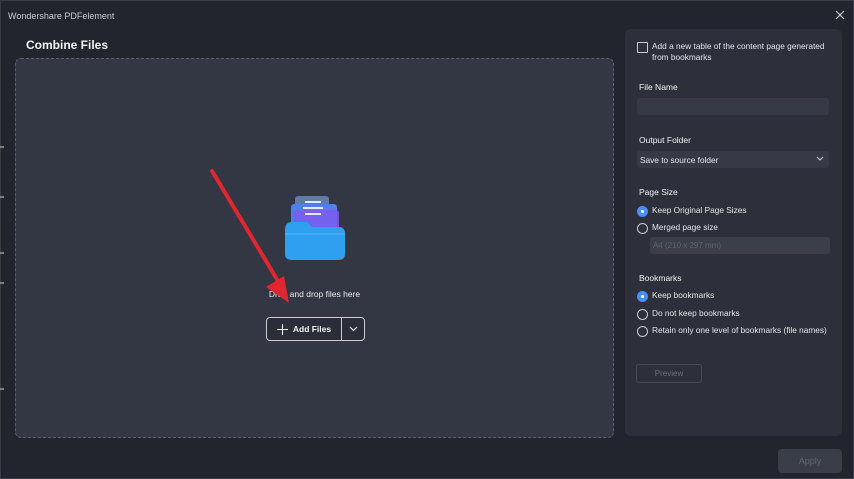  What do you see at coordinates (669, 373) in the screenshot?
I see `preview-button: Preview` at bounding box center [669, 373].